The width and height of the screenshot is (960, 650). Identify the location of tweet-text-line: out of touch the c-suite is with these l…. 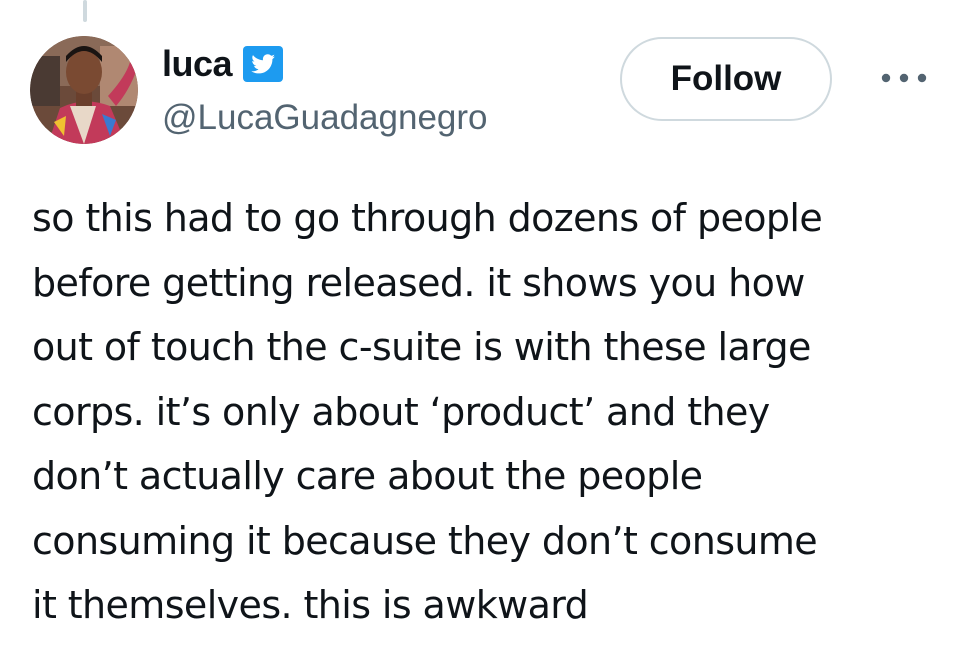
(421, 347).